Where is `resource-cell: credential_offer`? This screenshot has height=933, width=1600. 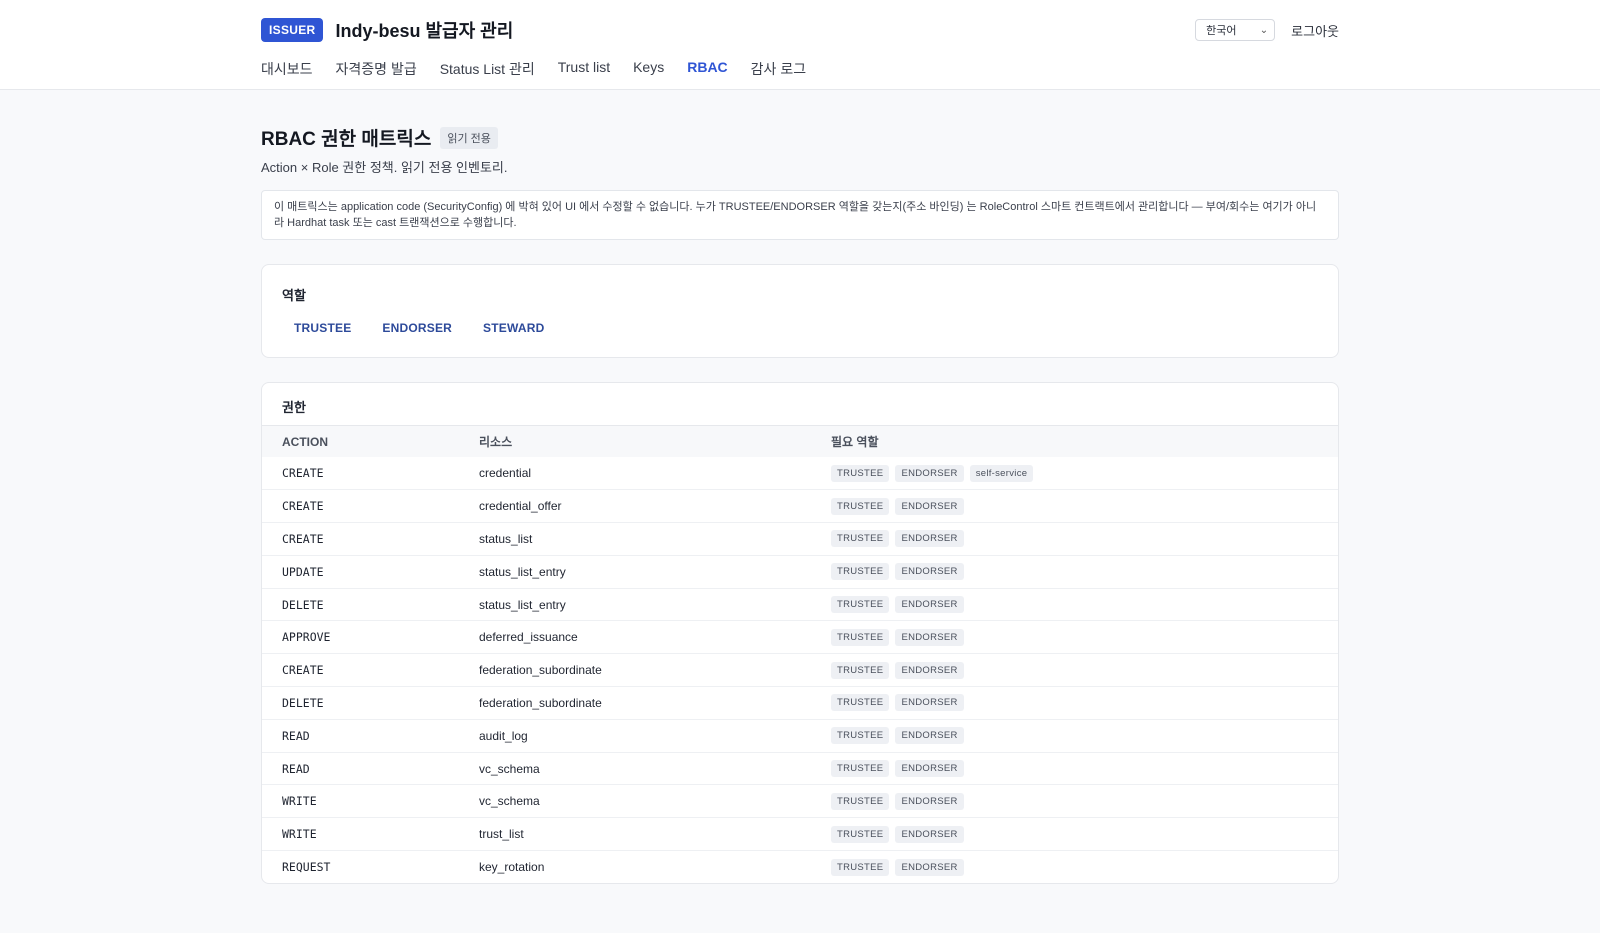 resource-cell: credential_offer is located at coordinates (655, 506).